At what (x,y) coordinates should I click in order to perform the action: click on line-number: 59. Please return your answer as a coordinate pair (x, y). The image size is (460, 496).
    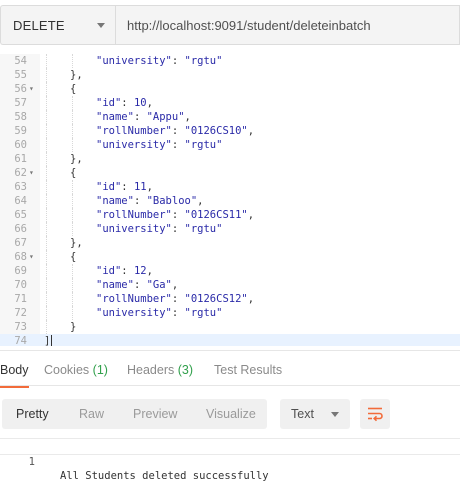
    Looking at the image, I should click on (20, 131).